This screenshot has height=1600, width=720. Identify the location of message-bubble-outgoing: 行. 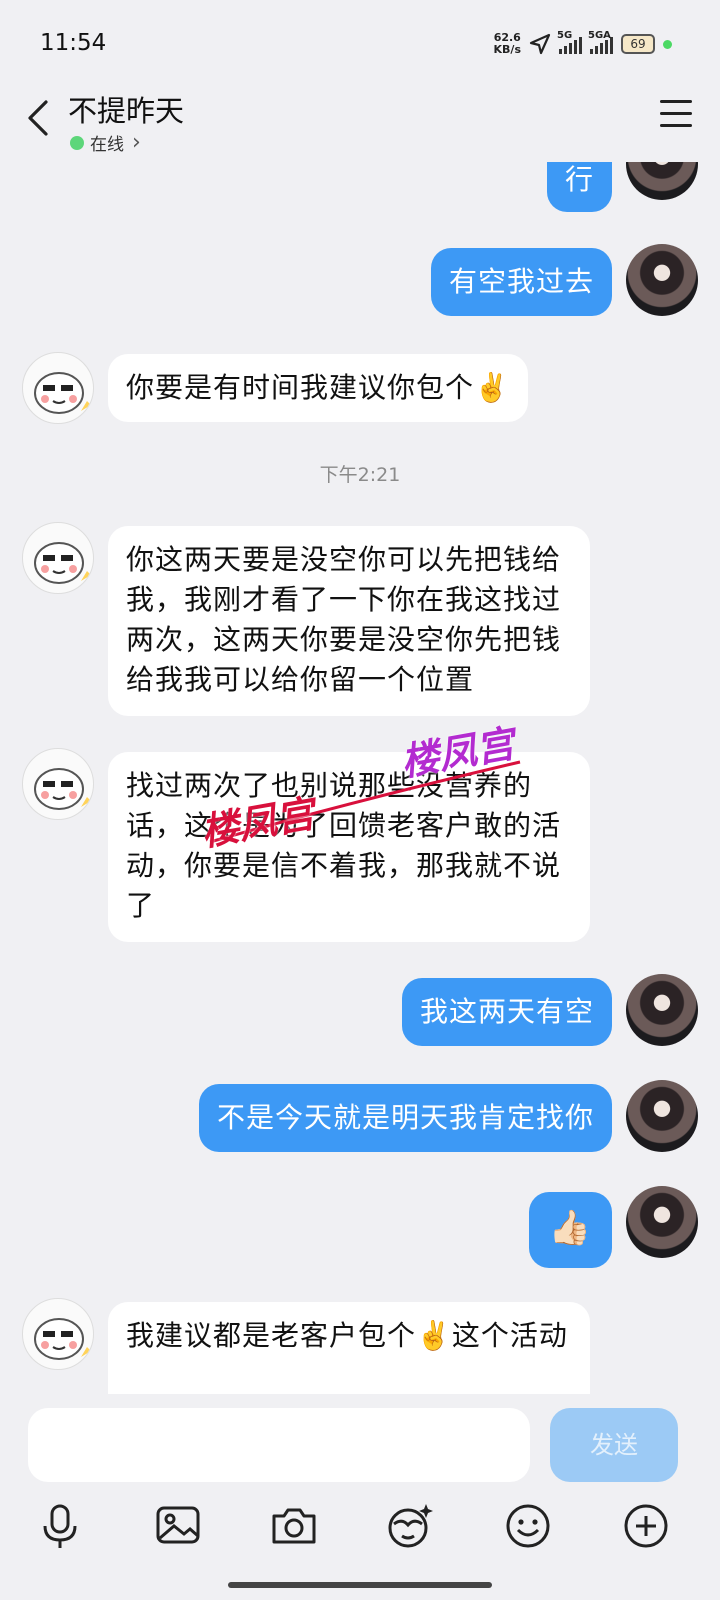
(579, 187).